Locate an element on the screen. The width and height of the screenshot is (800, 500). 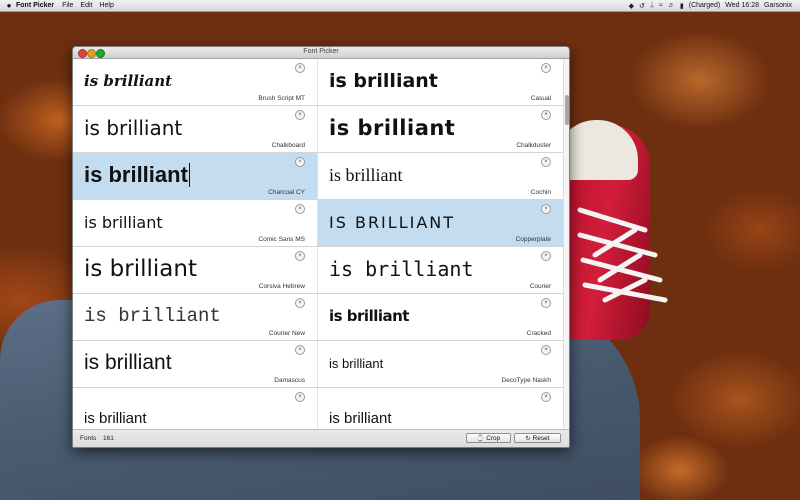
font-cell-cochin: is brilliant × Cochin is located at coordinates (440, 176).